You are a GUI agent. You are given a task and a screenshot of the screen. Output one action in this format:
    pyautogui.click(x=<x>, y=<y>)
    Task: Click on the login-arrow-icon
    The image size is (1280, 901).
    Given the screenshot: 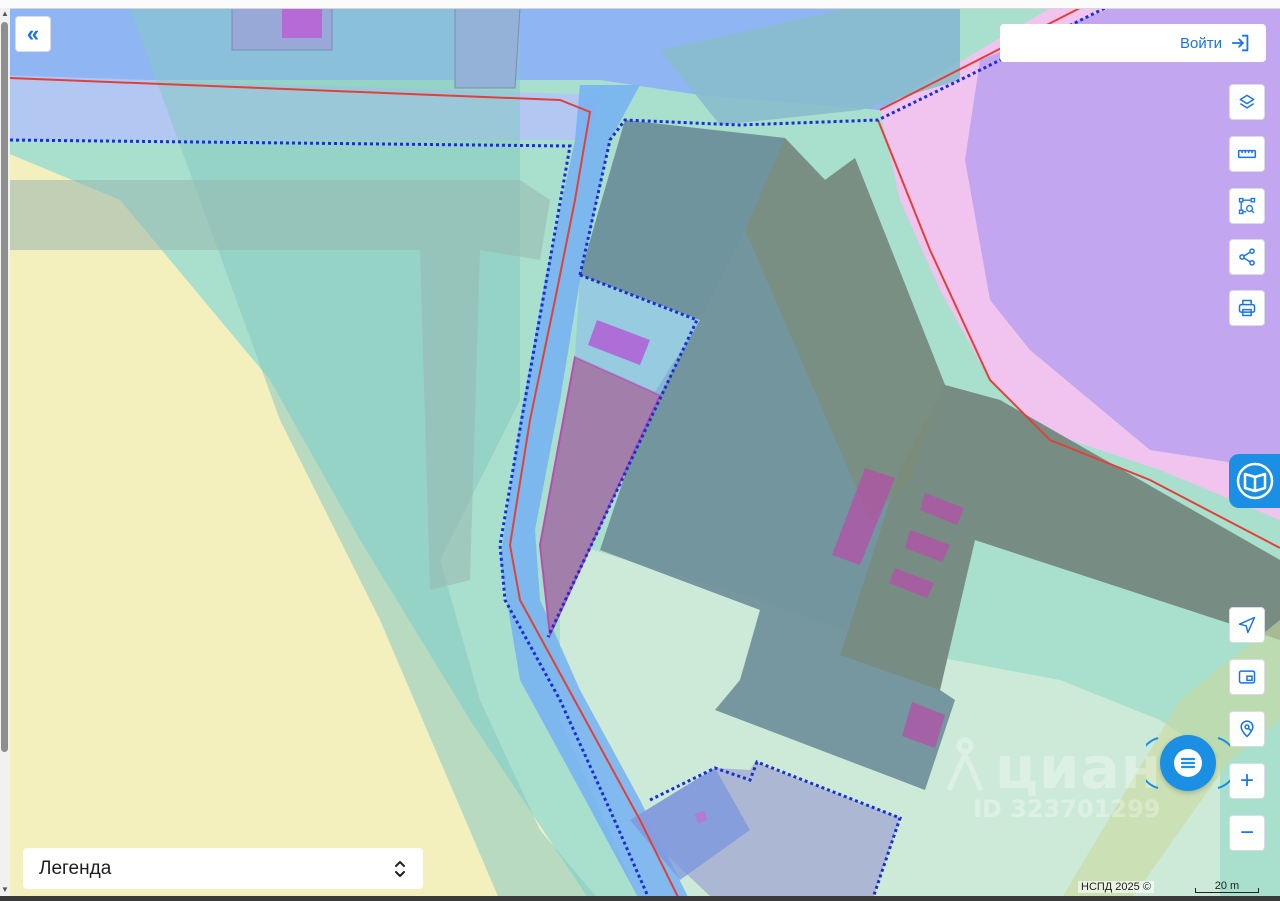 What is the action you would take?
    pyautogui.click(x=1240, y=43)
    